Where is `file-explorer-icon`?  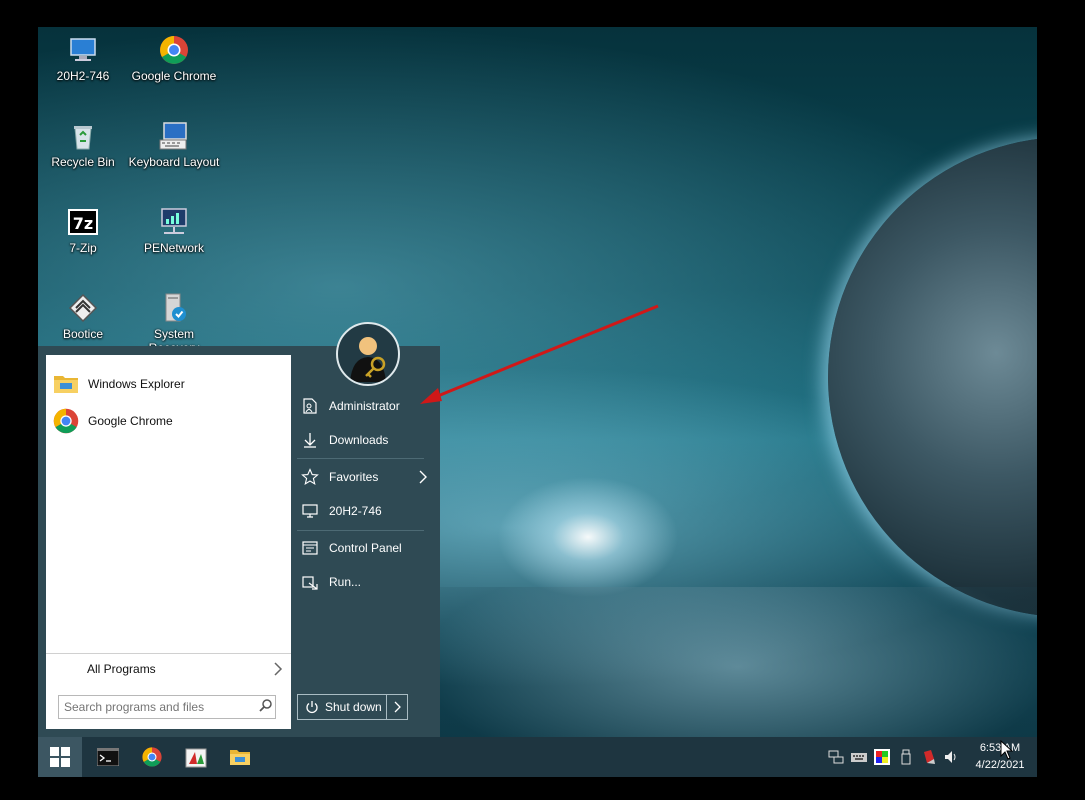 file-explorer-icon is located at coordinates (240, 757).